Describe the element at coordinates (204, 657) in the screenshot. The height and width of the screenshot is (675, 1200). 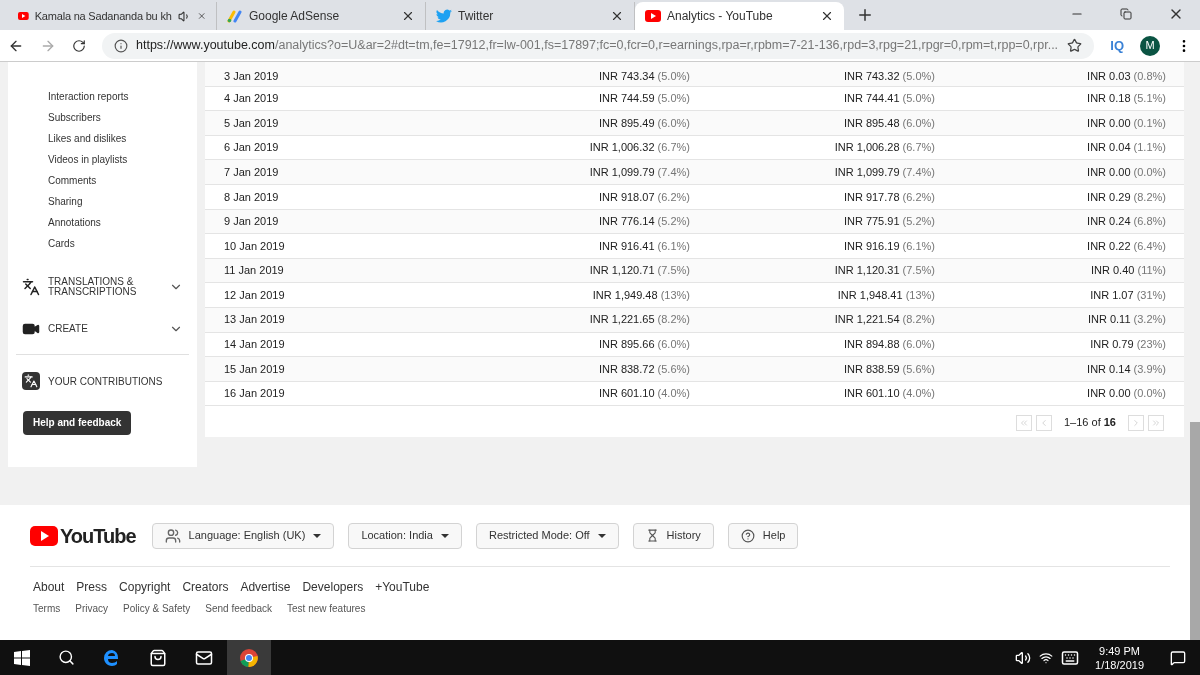
I see `mail-icon` at that location.